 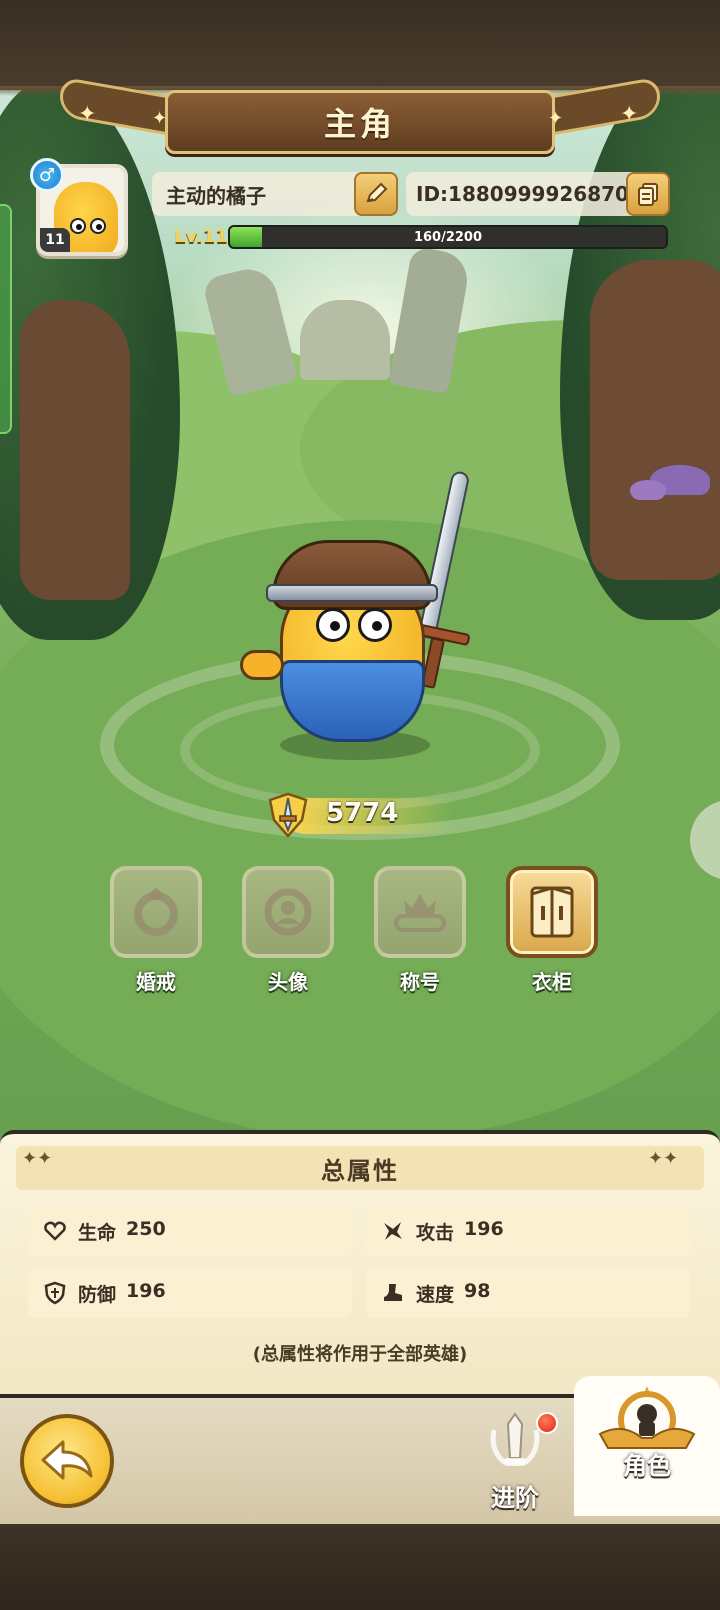 I want to click on stat-attack: 攻击 196, so click(x=528, y=1231).